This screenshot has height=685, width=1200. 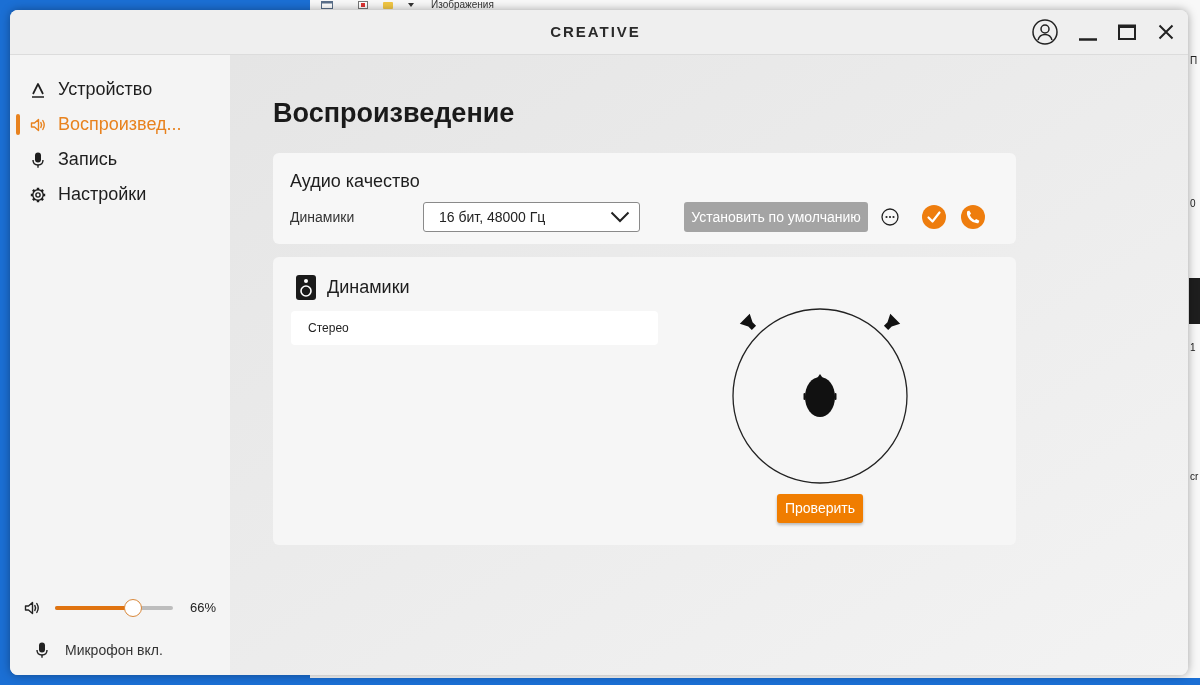 I want to click on triangle-icon, so click(x=38, y=89).